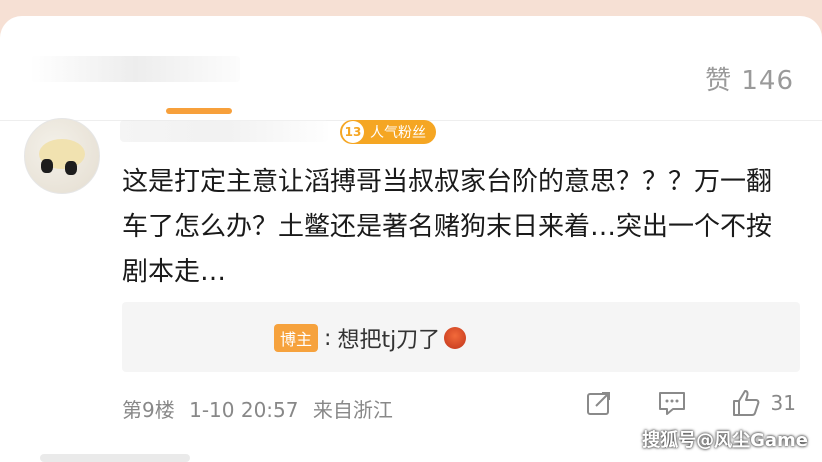  I want to click on comment-icon, so click(671, 403).